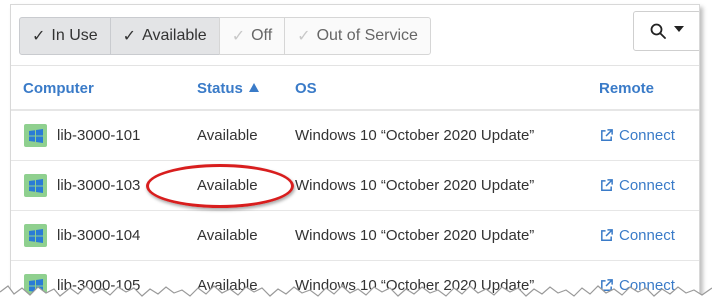  Describe the element at coordinates (174, 35) in the screenshot. I see `filter-available-label: Available` at that location.